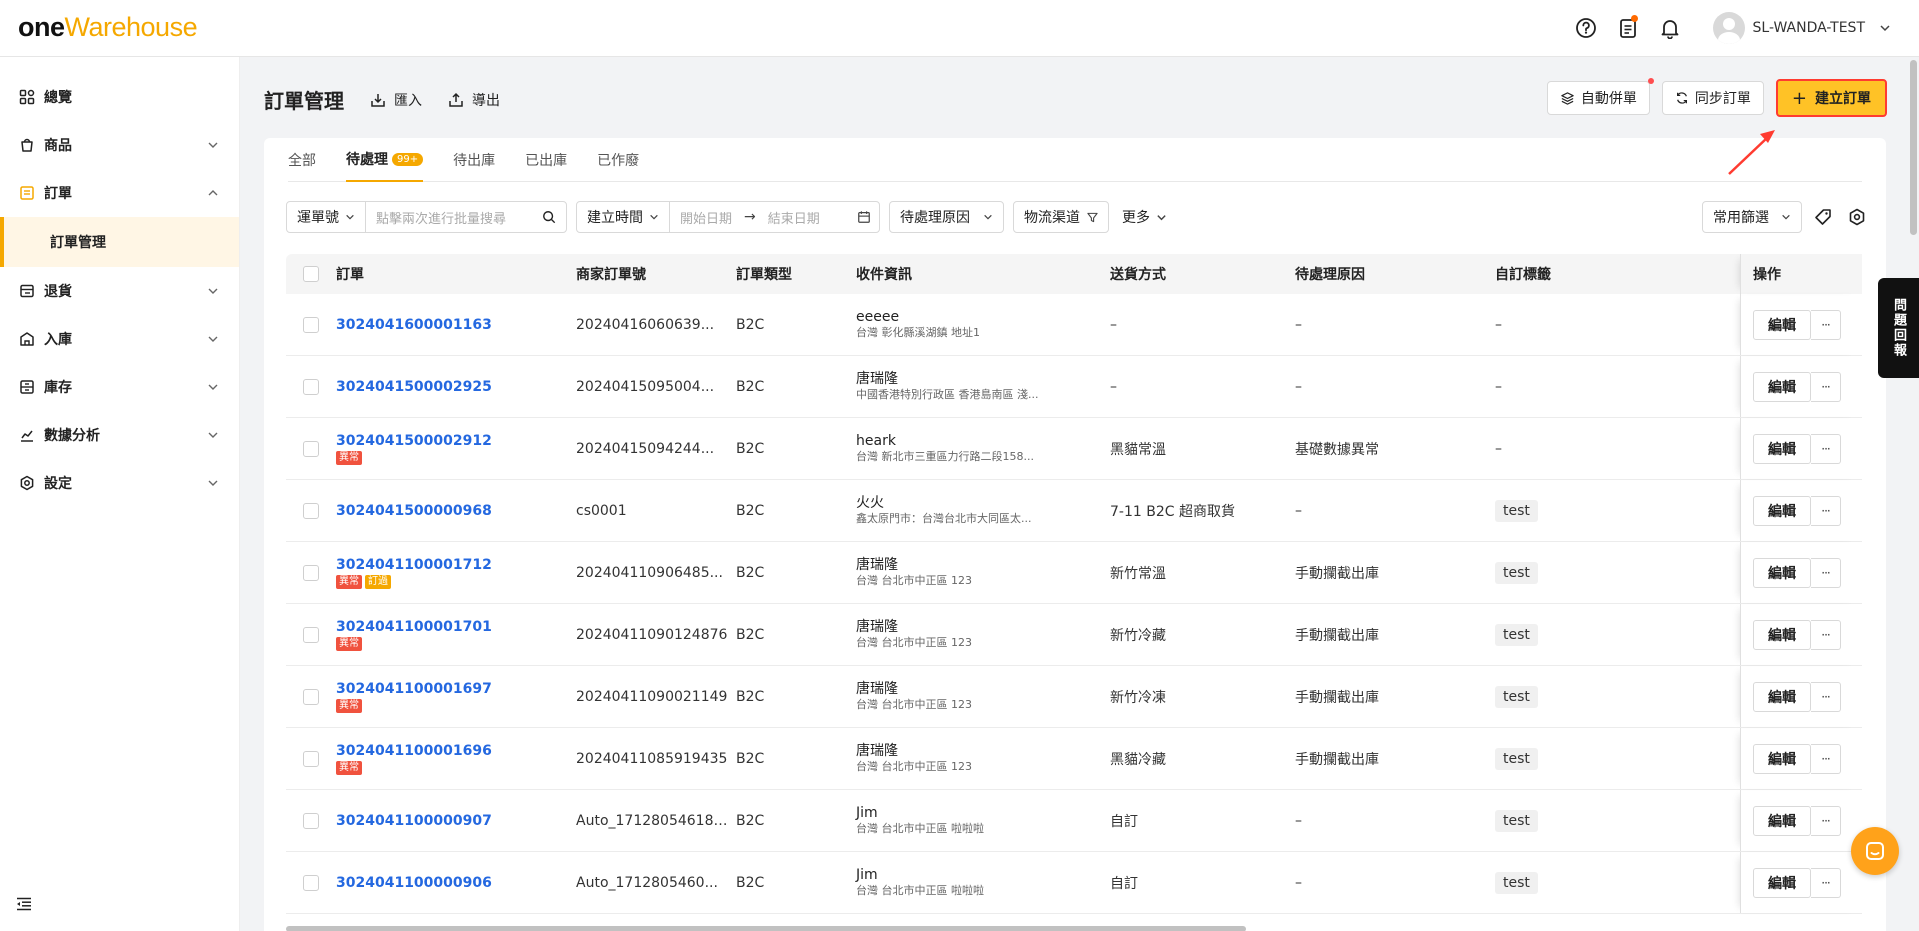 The height and width of the screenshot is (931, 1919). I want to click on tab-awaiting-outbound: 待出庫, so click(474, 160).